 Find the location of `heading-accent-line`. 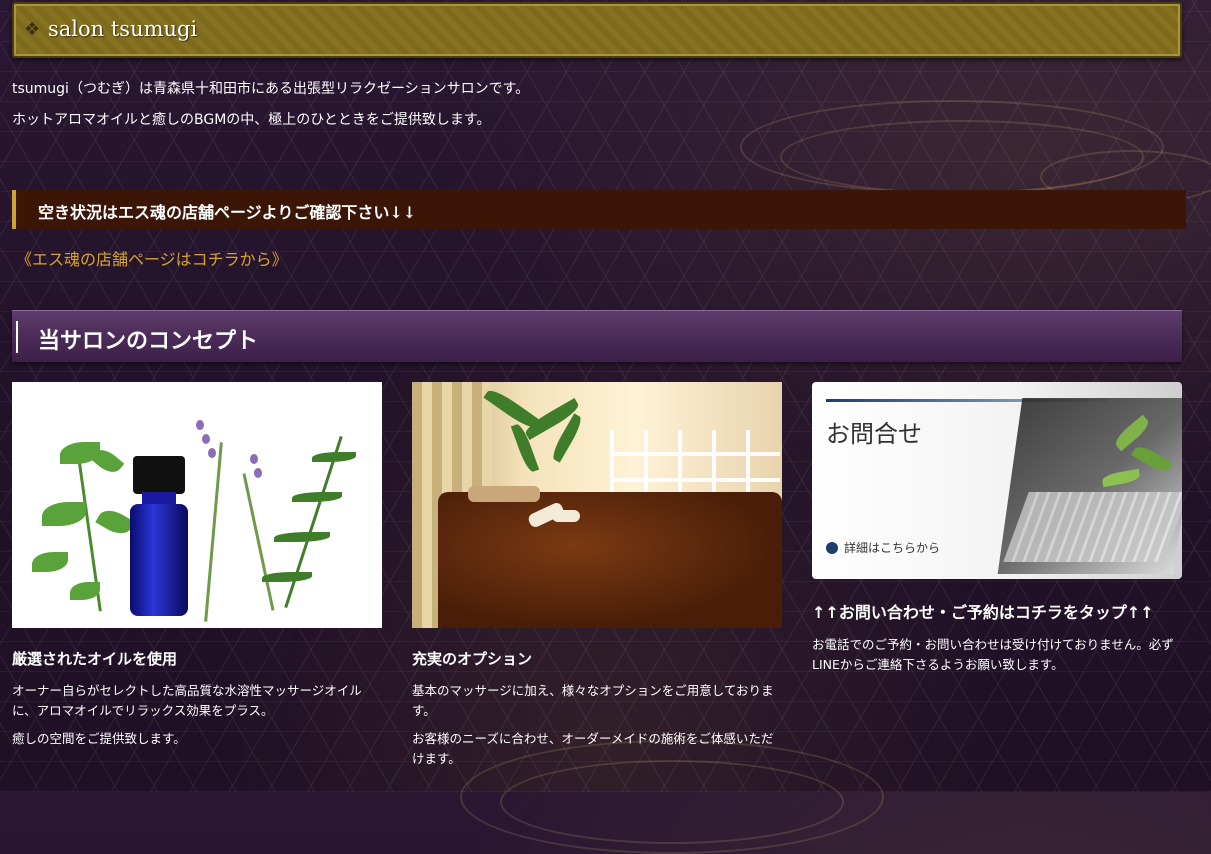

heading-accent-line is located at coordinates (17, 337).